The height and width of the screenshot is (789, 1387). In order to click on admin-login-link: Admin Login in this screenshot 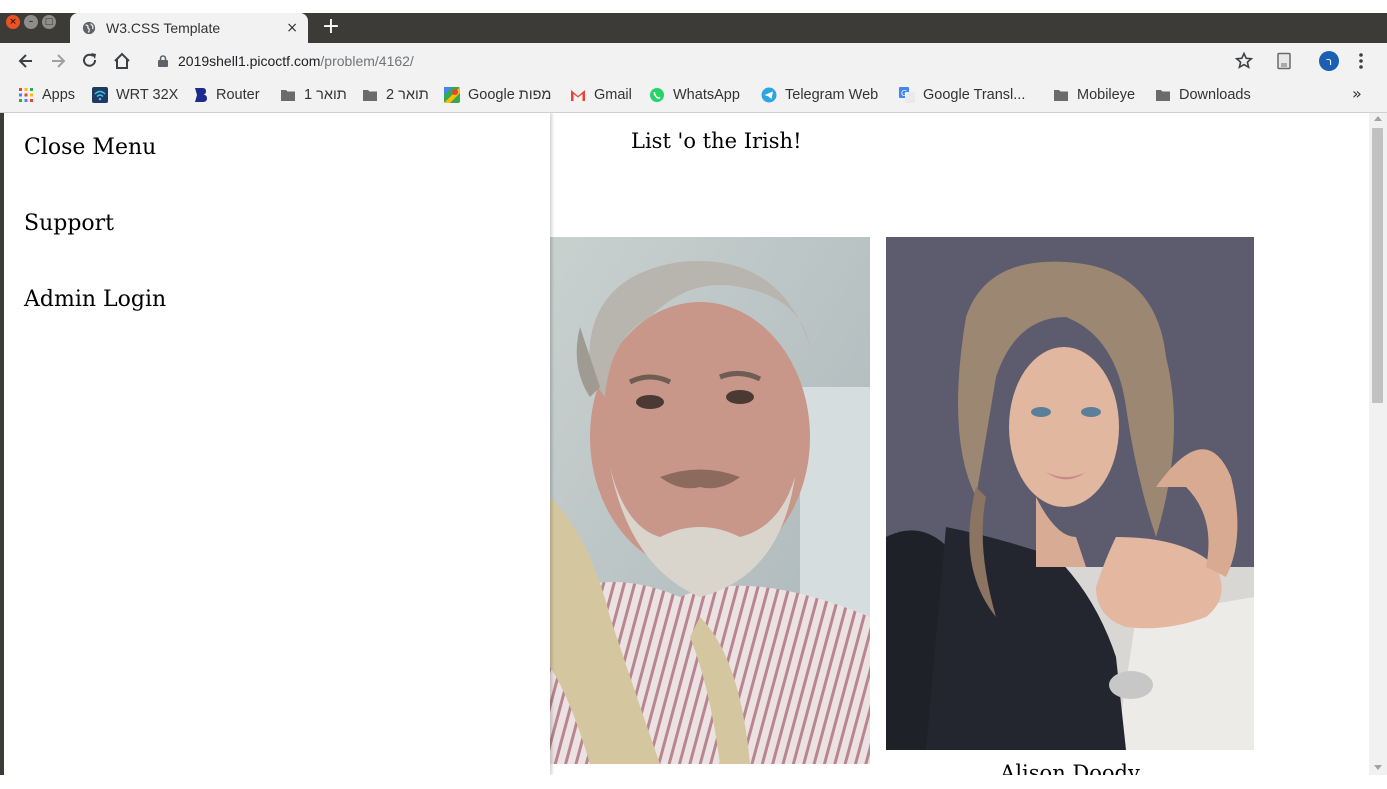, I will do `click(277, 303)`.